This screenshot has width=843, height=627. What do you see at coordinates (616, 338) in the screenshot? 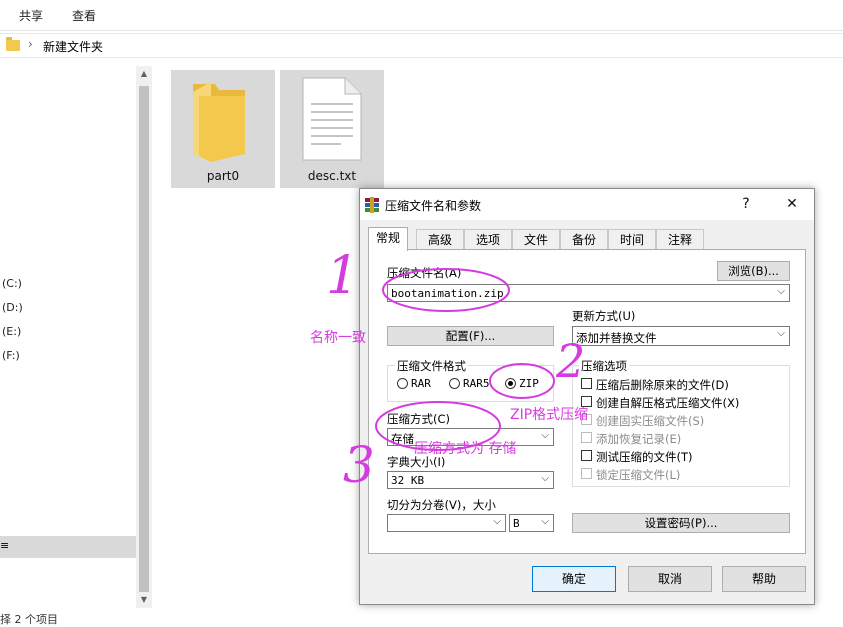
I see `update-mode-value: 添加并替换文件` at bounding box center [616, 338].